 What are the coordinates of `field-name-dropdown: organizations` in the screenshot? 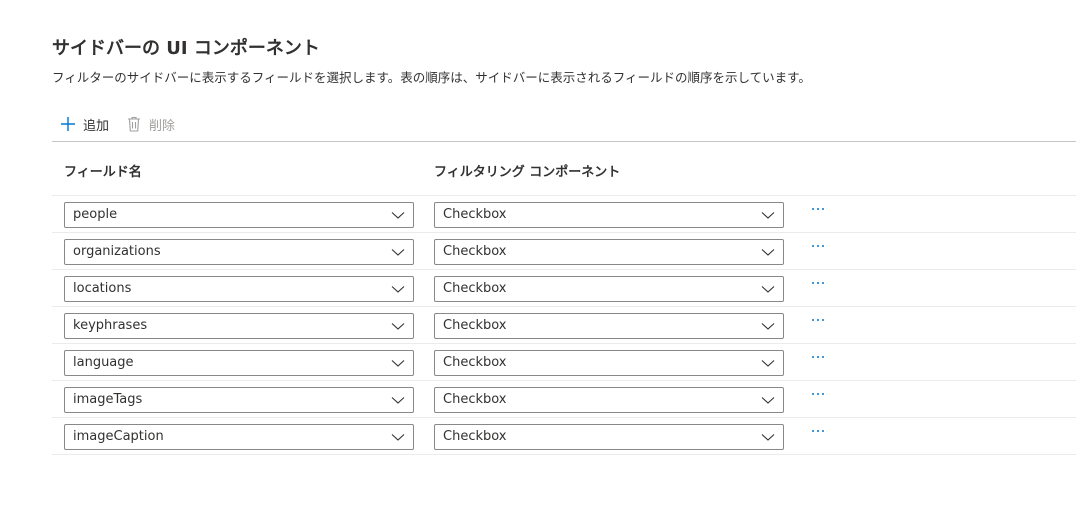 It's located at (239, 252).